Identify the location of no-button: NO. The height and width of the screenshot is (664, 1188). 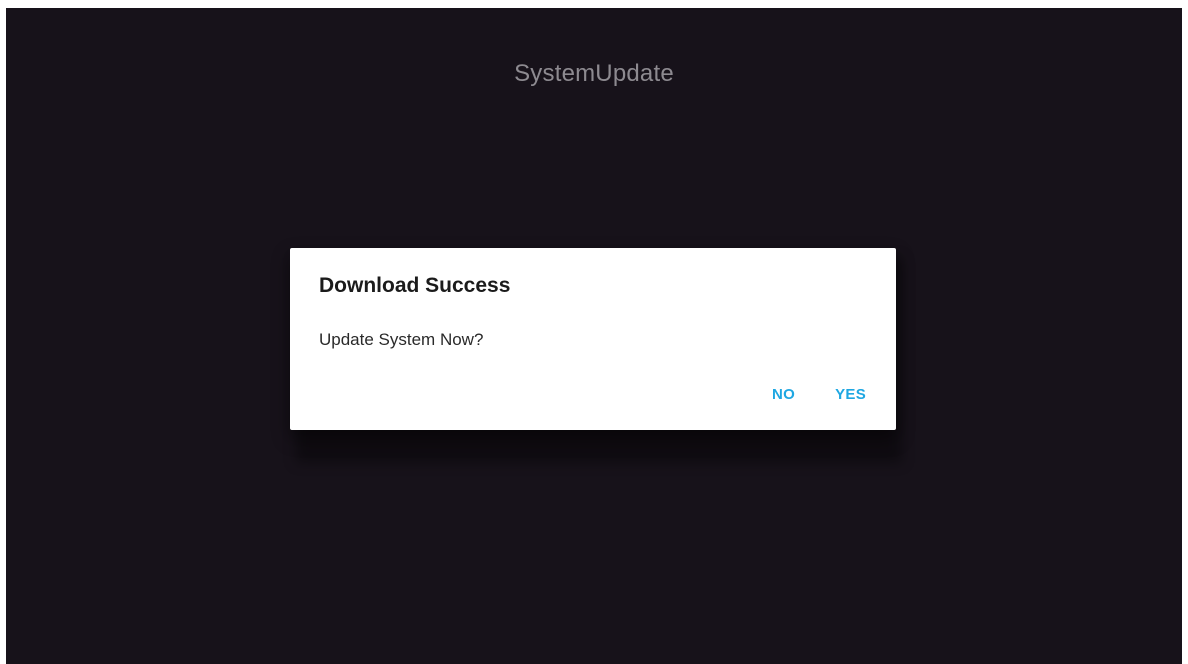
(783, 394).